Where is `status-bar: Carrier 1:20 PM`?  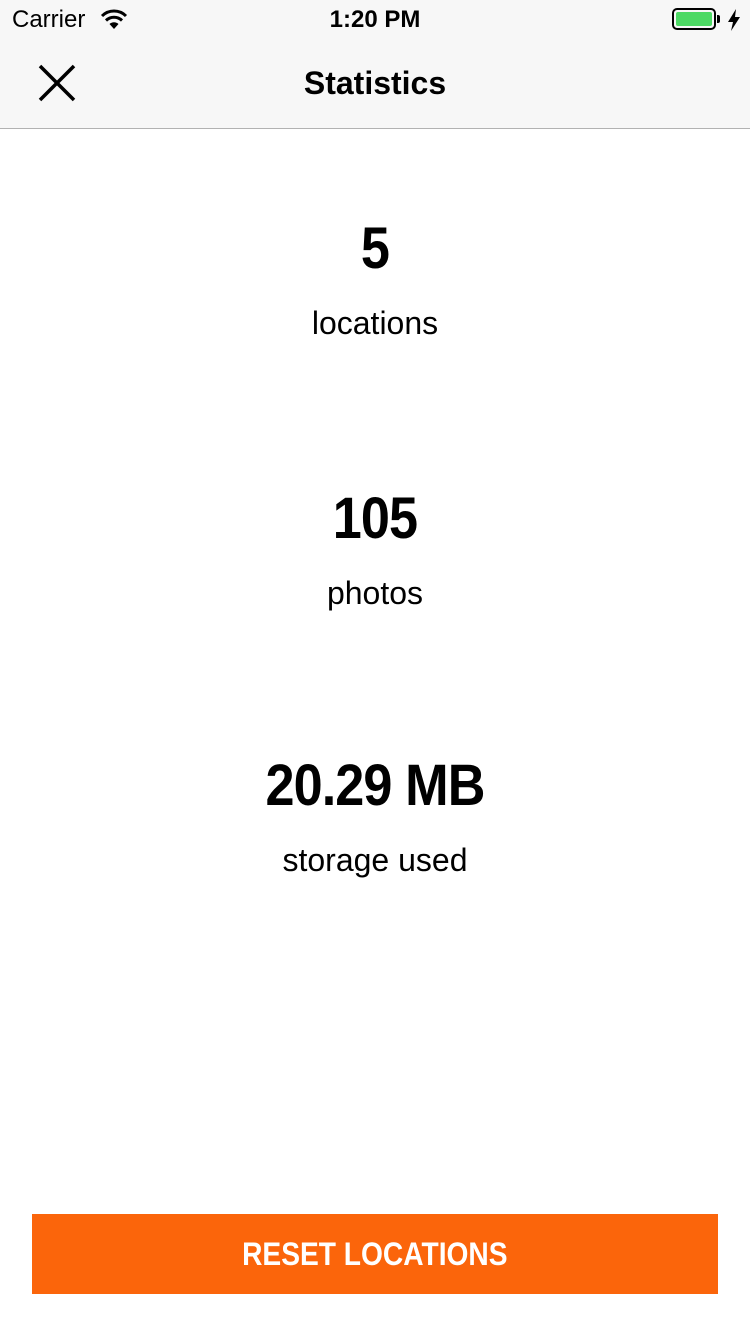 status-bar: Carrier 1:20 PM is located at coordinates (375, 20).